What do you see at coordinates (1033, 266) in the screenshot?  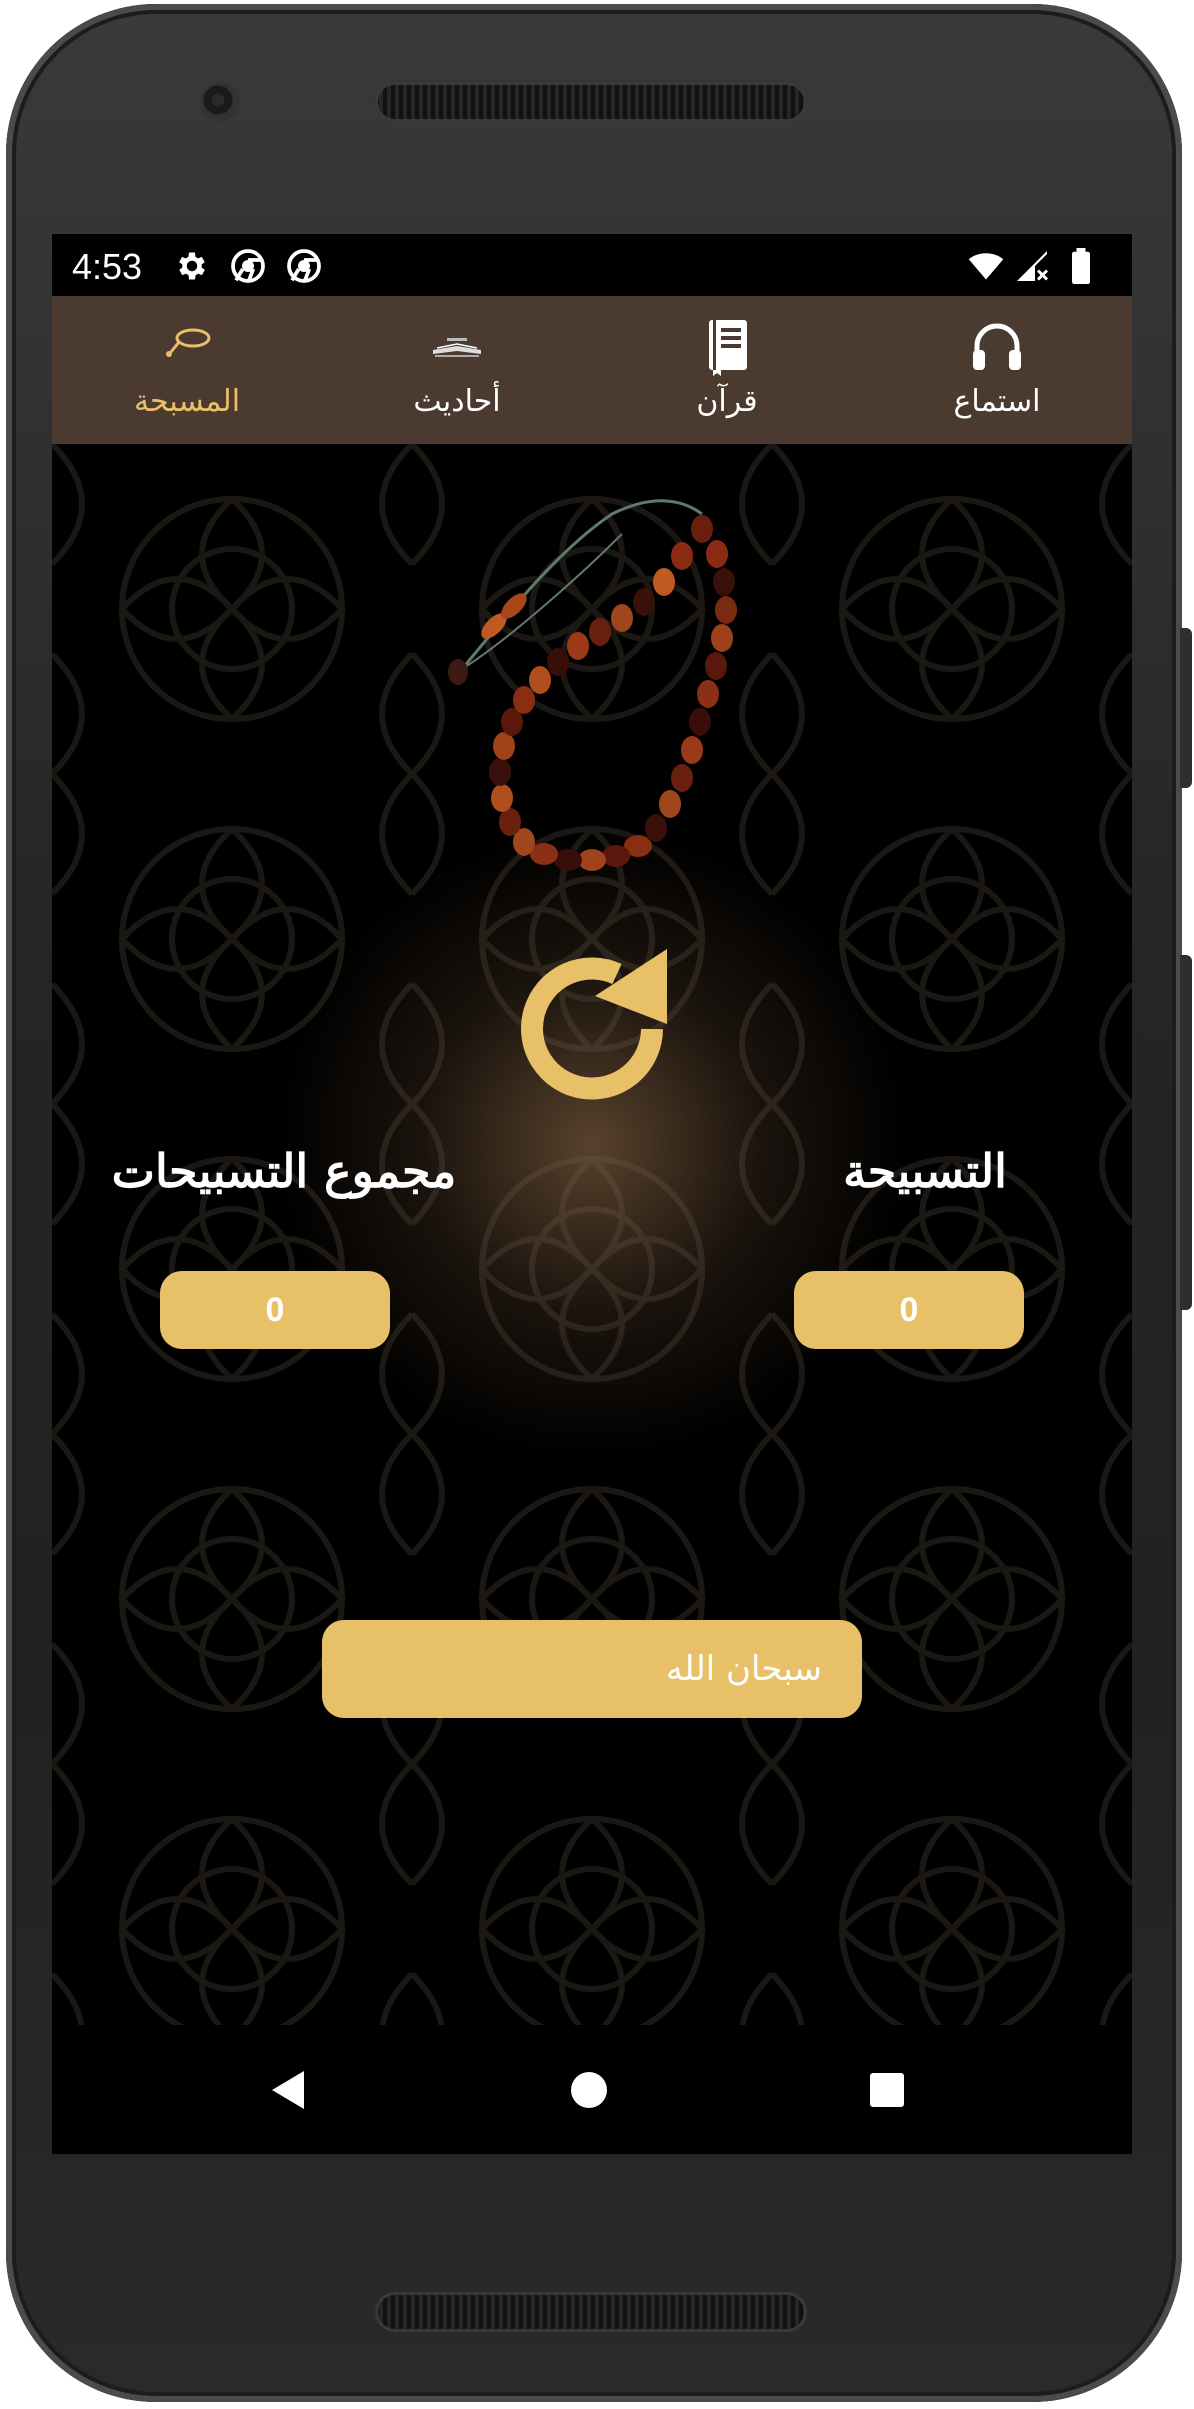 I see `signal-no-data-icon` at bounding box center [1033, 266].